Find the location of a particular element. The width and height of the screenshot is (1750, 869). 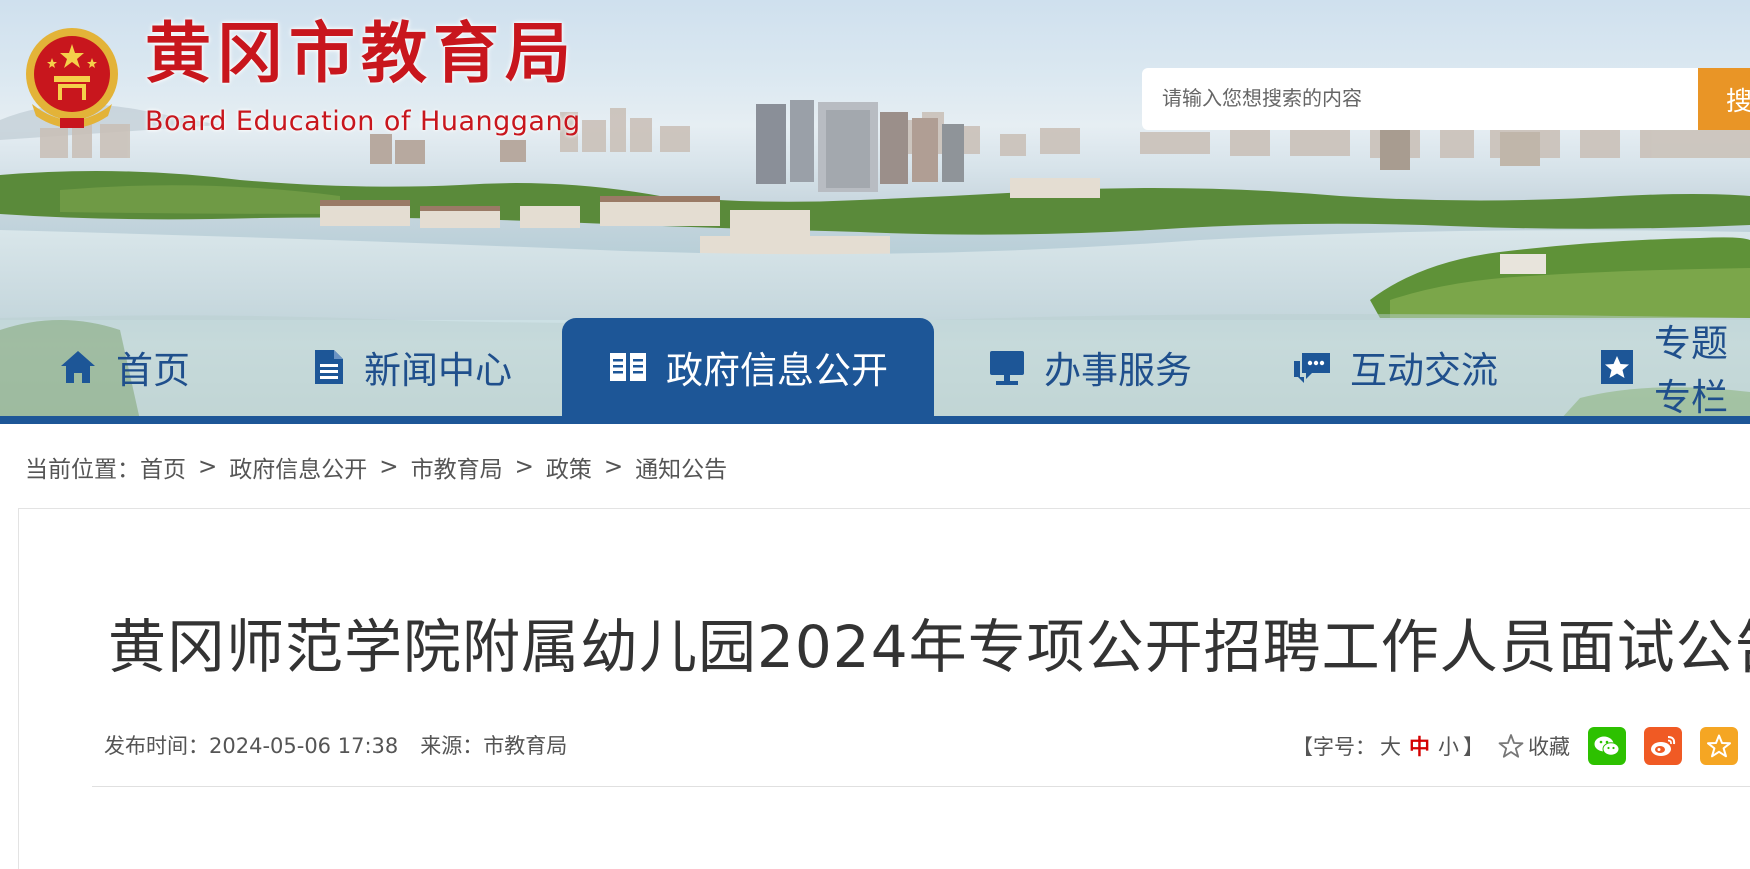

open-book-icon is located at coordinates (628, 367).